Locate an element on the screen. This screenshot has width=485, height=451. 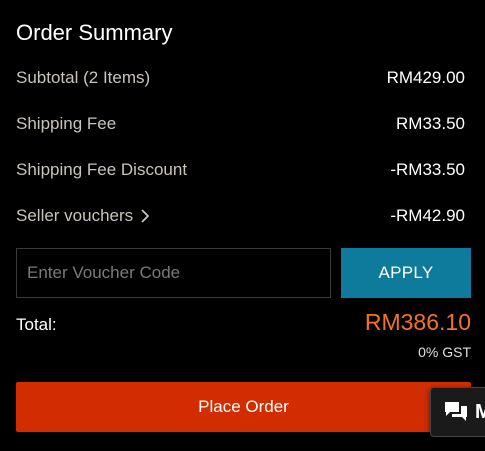
chat-bubbles-icon is located at coordinates (456, 411).